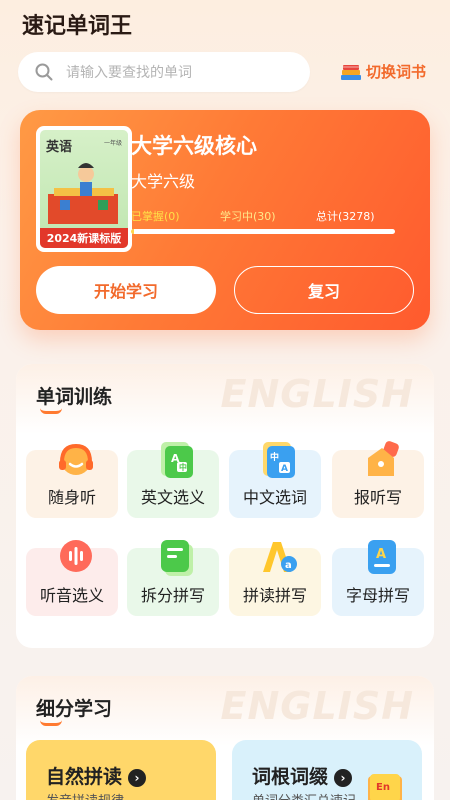 This screenshot has height=800, width=450. I want to click on tile-label: 字母拼写, so click(377, 595).